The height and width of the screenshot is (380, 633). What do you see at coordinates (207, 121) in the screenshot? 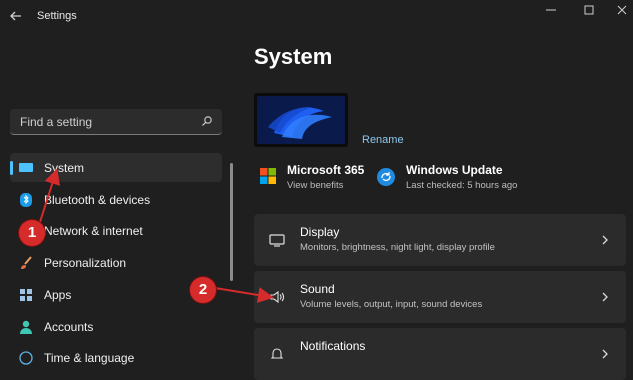
I see `search-icon` at bounding box center [207, 121].